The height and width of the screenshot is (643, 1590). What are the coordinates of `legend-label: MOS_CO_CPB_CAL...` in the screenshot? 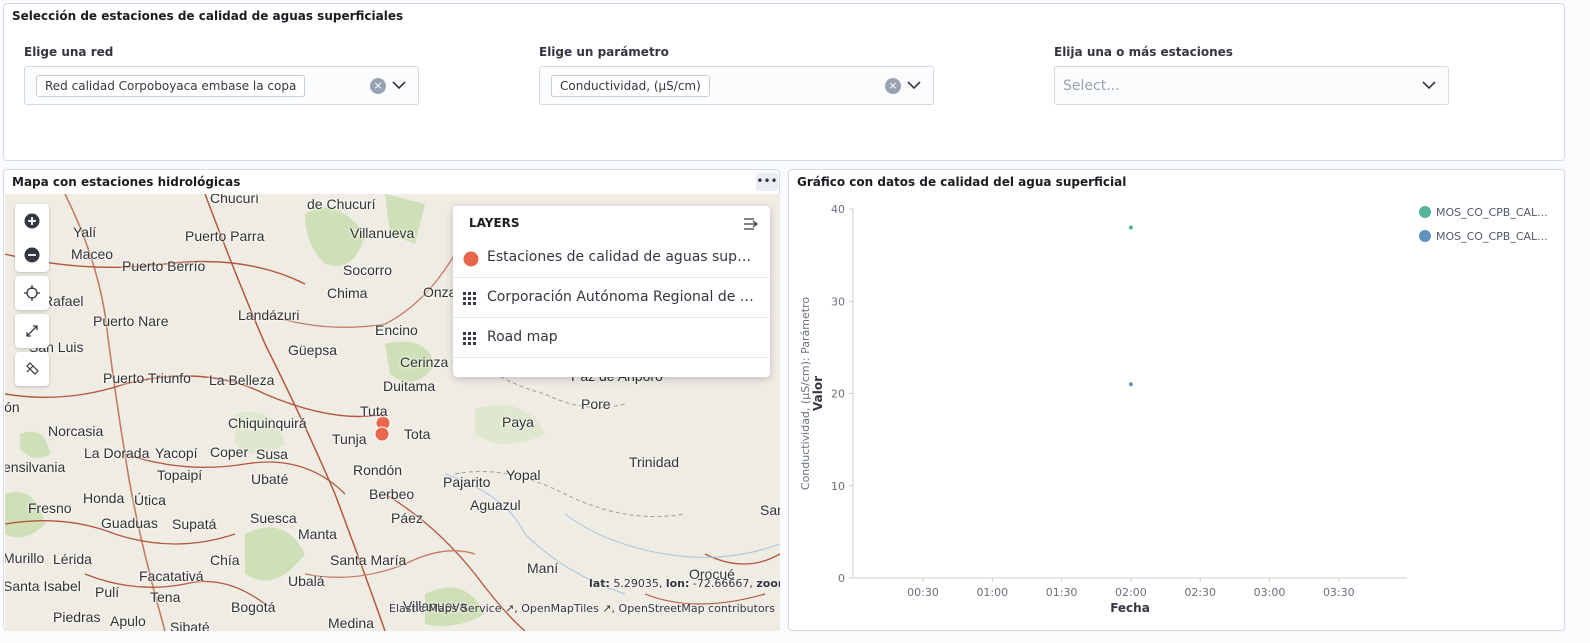 It's located at (1492, 212).